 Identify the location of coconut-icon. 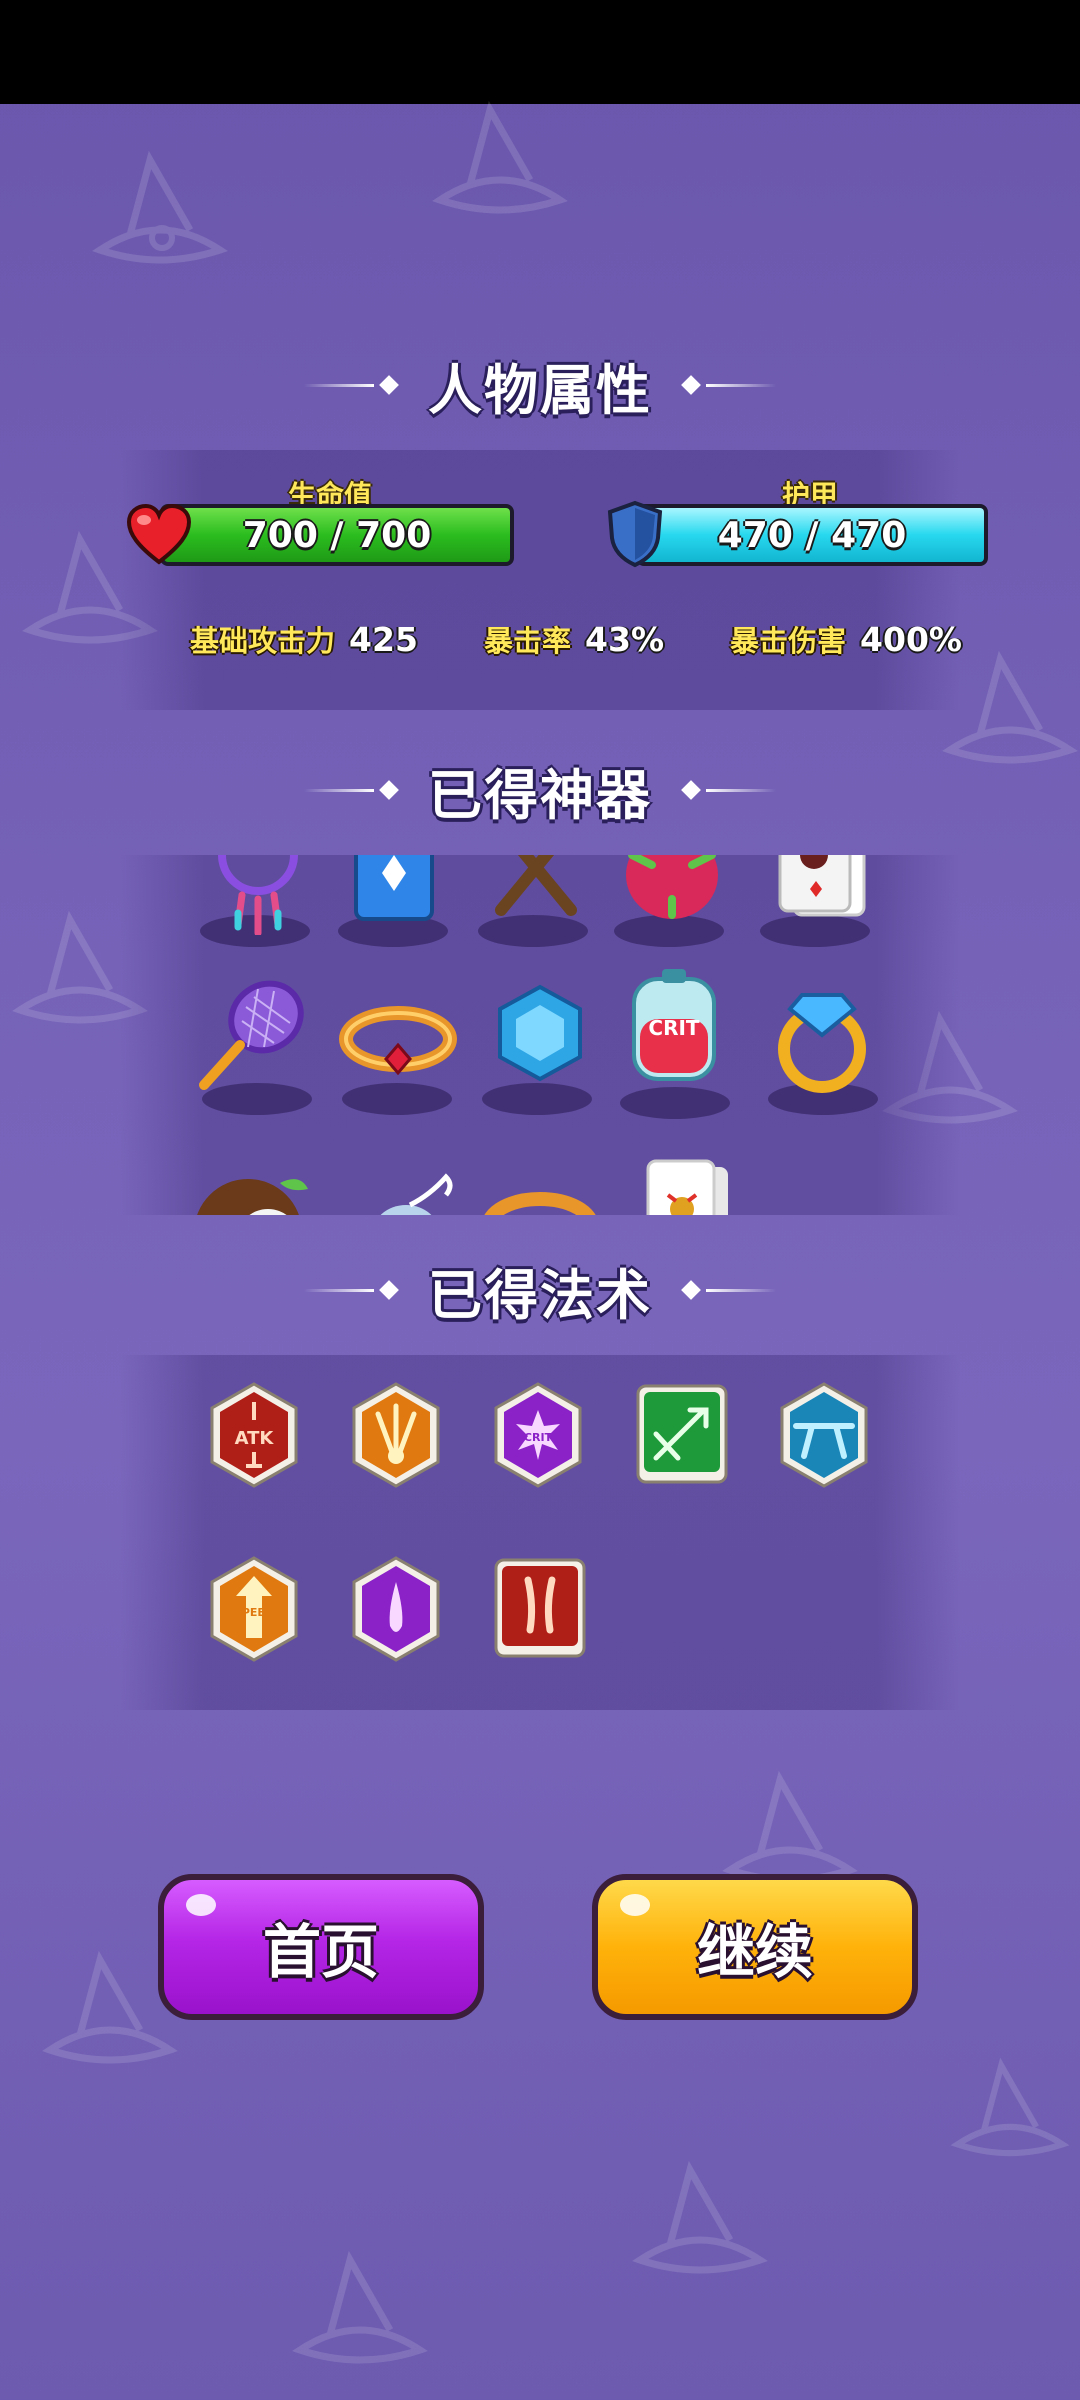
(250, 1189).